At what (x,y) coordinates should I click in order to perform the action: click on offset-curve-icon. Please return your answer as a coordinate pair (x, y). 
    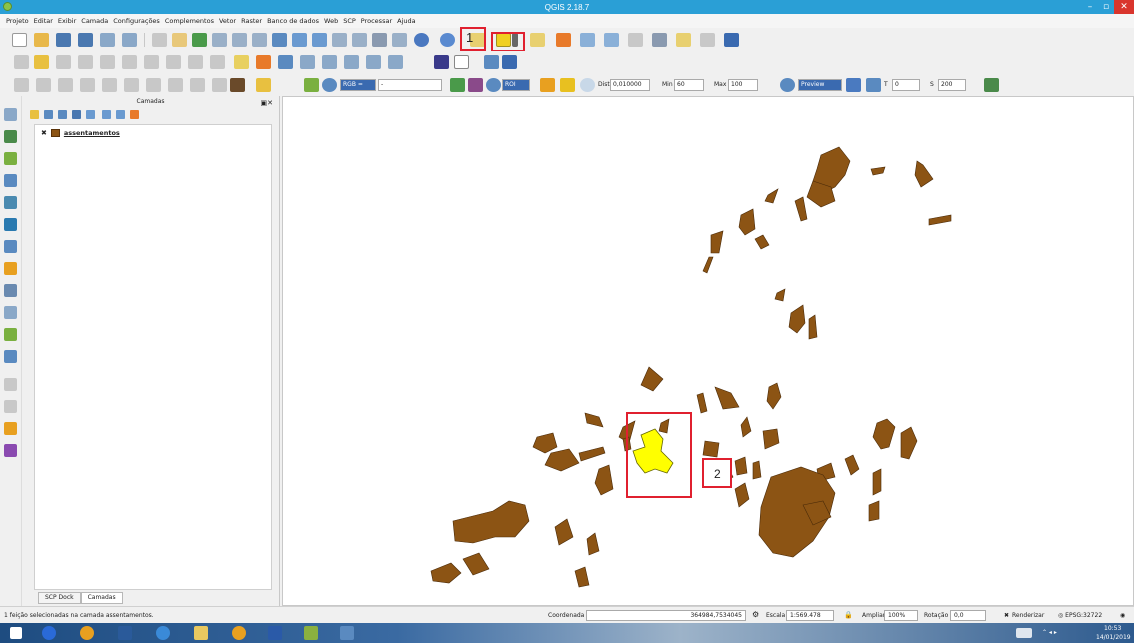
    Looking at the image, I should click on (197, 85).